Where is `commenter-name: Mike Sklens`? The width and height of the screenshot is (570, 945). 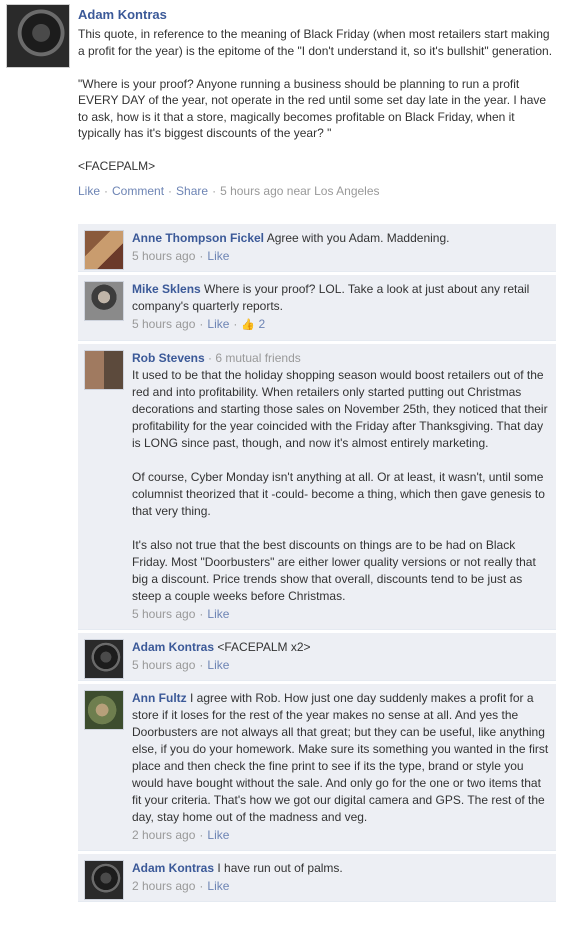
commenter-name: Mike Sklens is located at coordinates (166, 289).